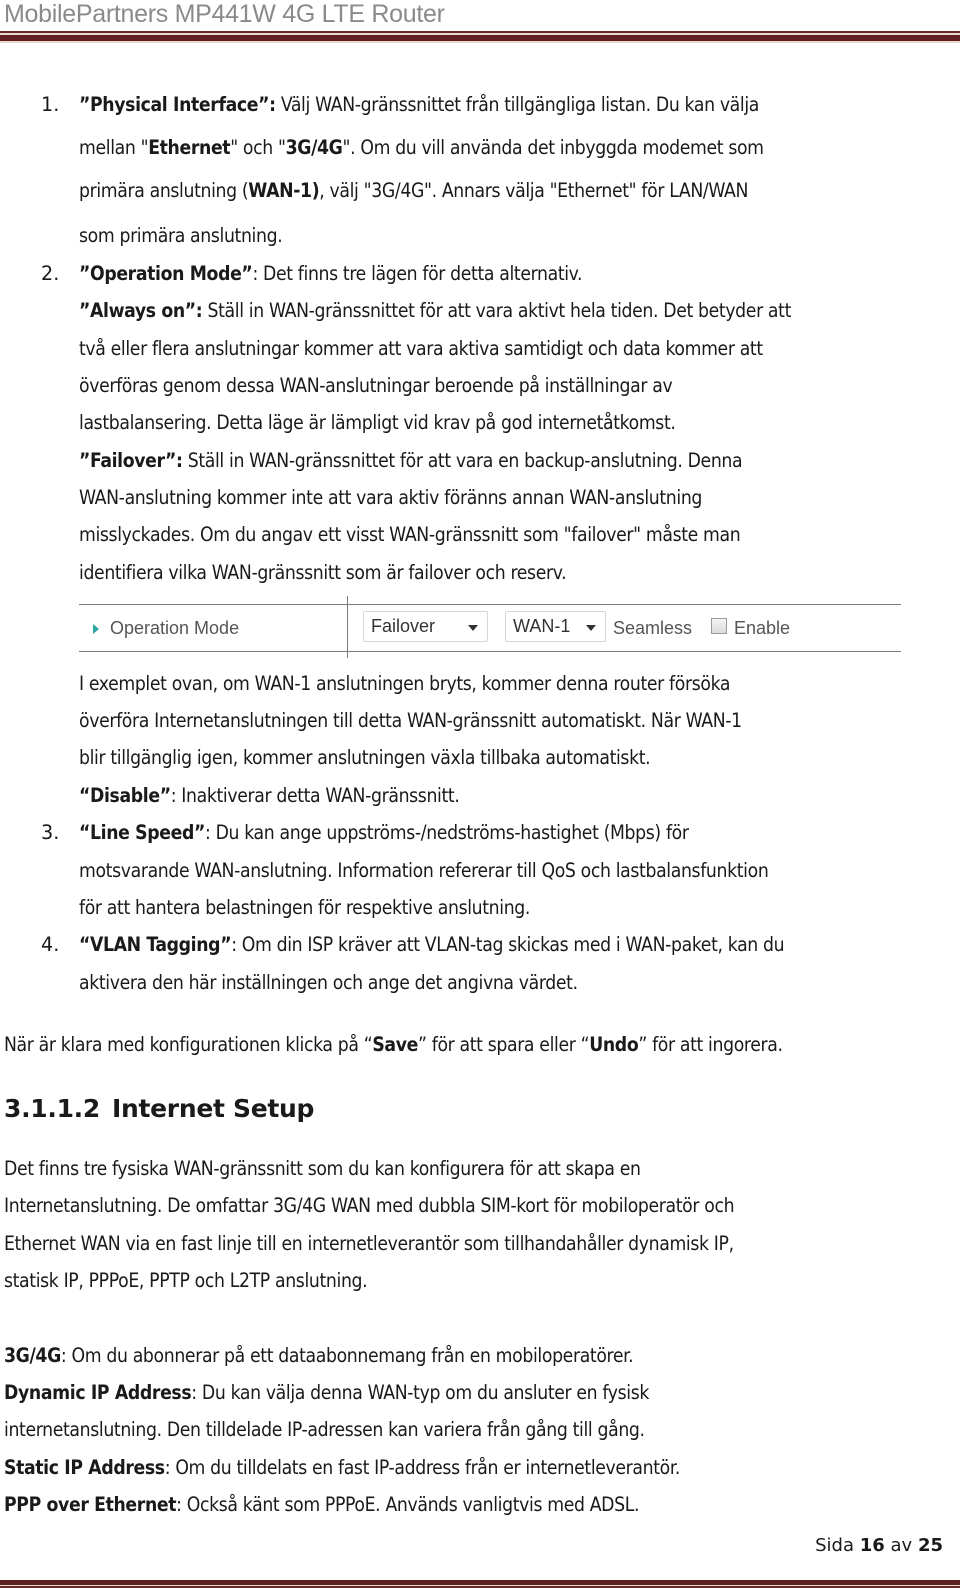 The height and width of the screenshot is (1588, 960). What do you see at coordinates (490, 651) in the screenshot?
I see `widget-bottom-border` at bounding box center [490, 651].